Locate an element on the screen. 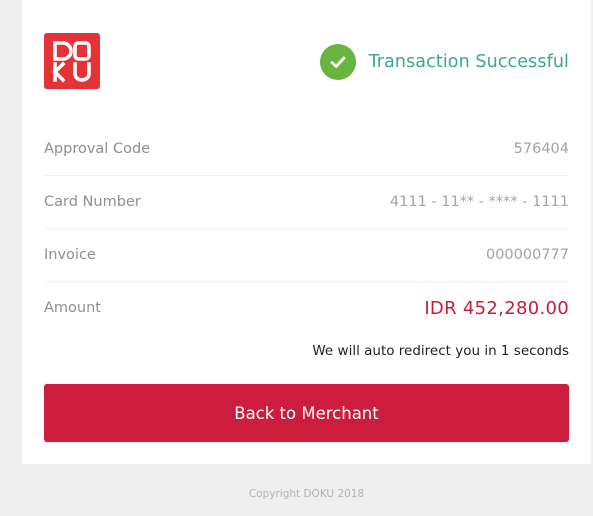  detail-row-card-number: Card Number 4111 - 11** - **** - 1111 is located at coordinates (306, 201).